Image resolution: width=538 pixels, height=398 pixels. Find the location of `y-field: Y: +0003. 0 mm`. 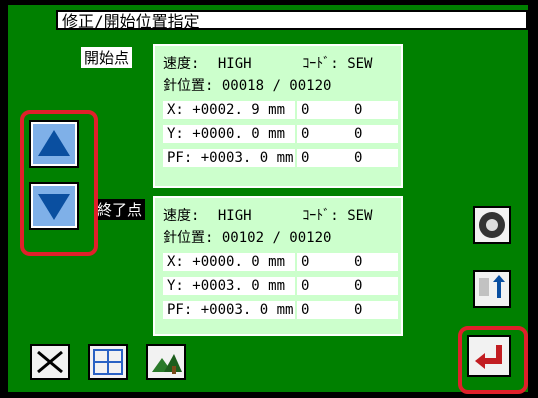

y-field: Y: +0003. 0 mm is located at coordinates (229, 286).